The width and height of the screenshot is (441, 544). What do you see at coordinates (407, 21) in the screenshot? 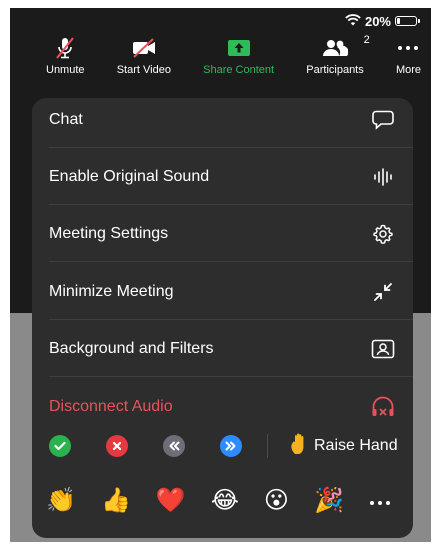
I see `battery-icon` at bounding box center [407, 21].